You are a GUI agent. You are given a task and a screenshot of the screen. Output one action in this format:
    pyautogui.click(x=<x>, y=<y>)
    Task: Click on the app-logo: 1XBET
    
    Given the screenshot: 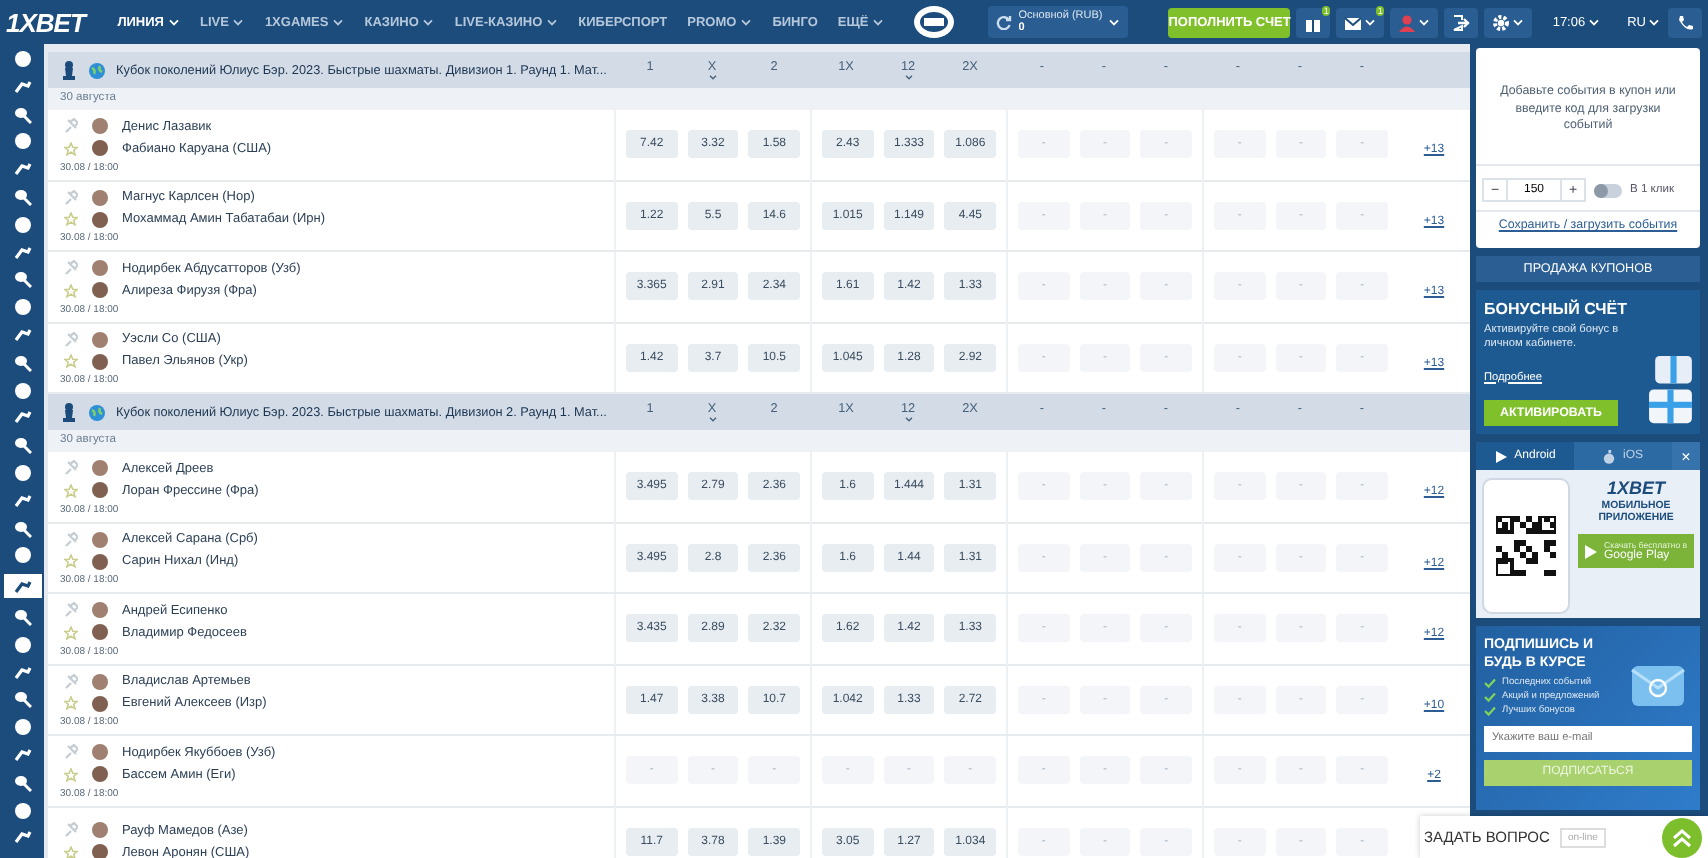 What is the action you would take?
    pyautogui.click(x=1635, y=488)
    